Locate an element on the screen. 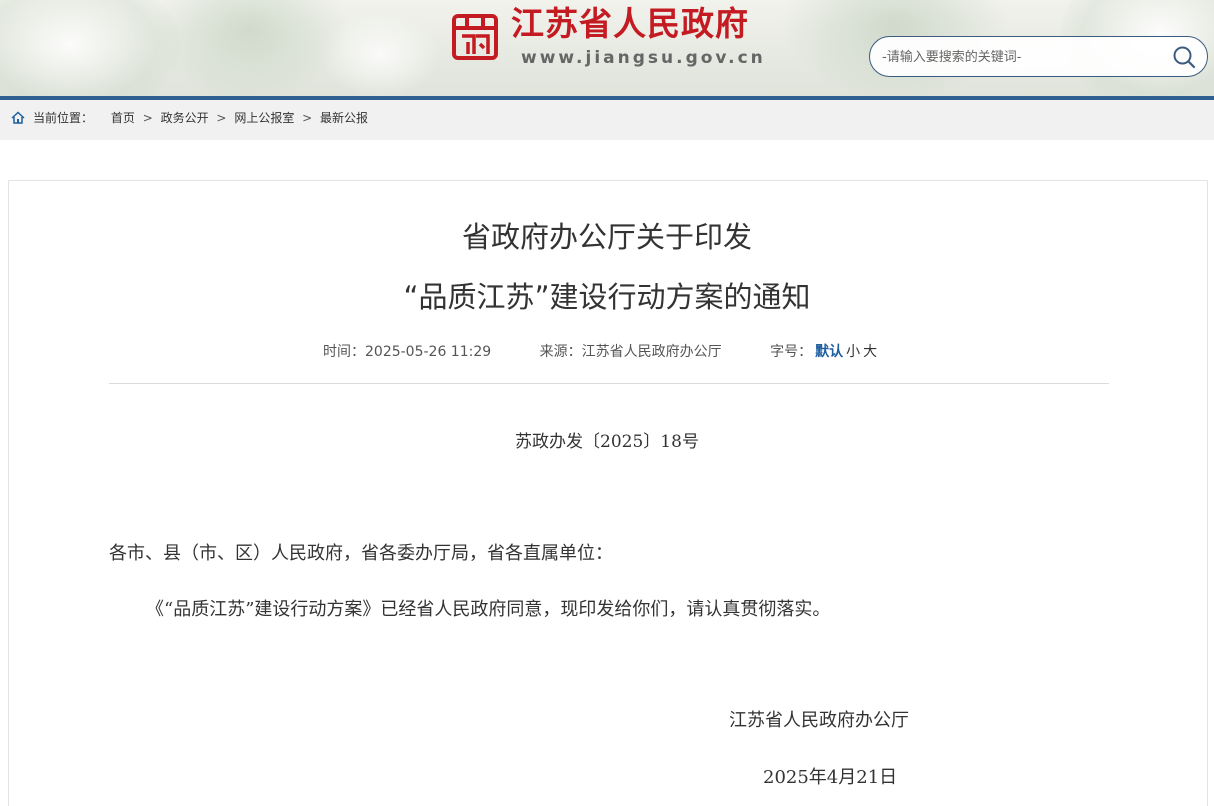 The width and height of the screenshot is (1214, 806). meta-divider is located at coordinates (609, 383).